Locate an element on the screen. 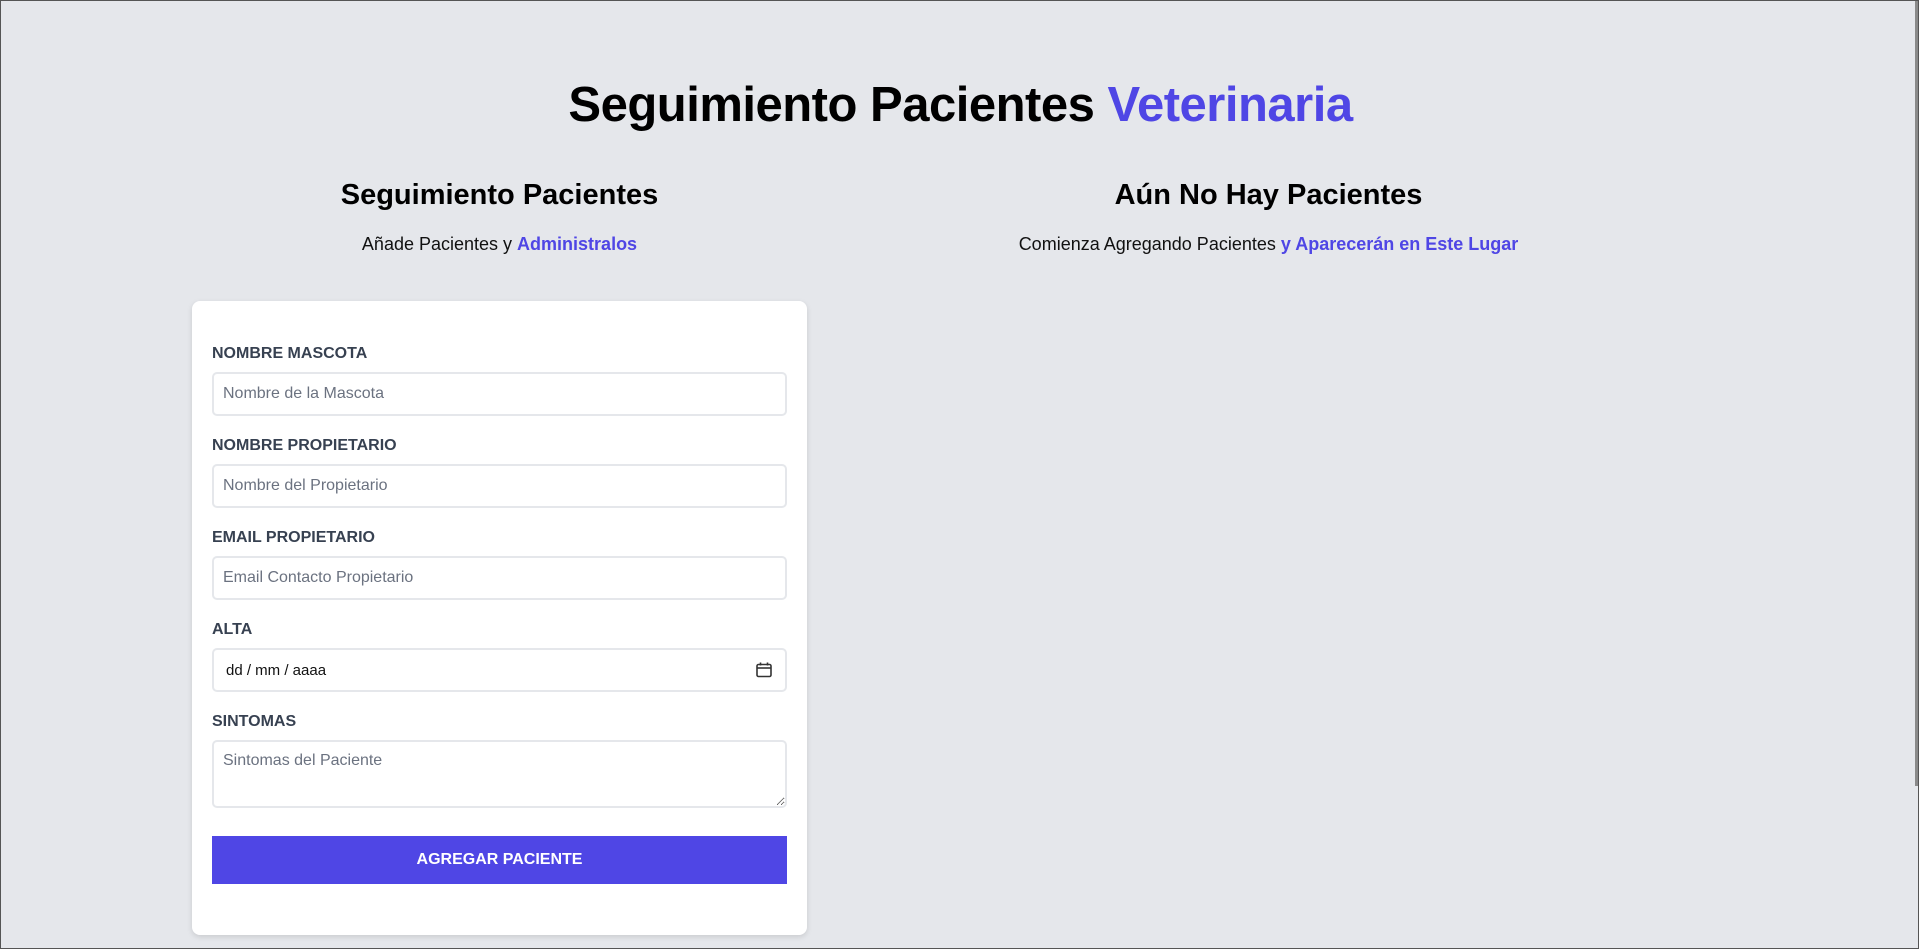 The width and height of the screenshot is (1919, 949). patient-list-title: Aún No Hay Pacientes is located at coordinates (1268, 195).